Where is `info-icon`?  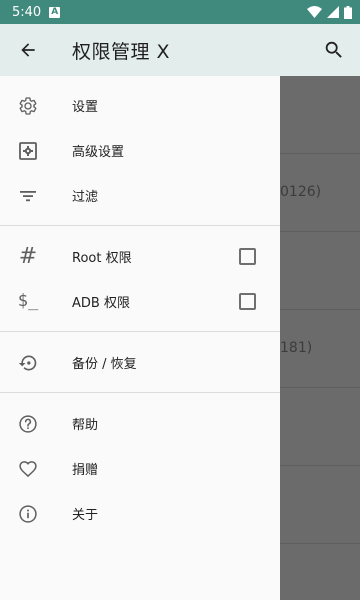 info-icon is located at coordinates (28, 514).